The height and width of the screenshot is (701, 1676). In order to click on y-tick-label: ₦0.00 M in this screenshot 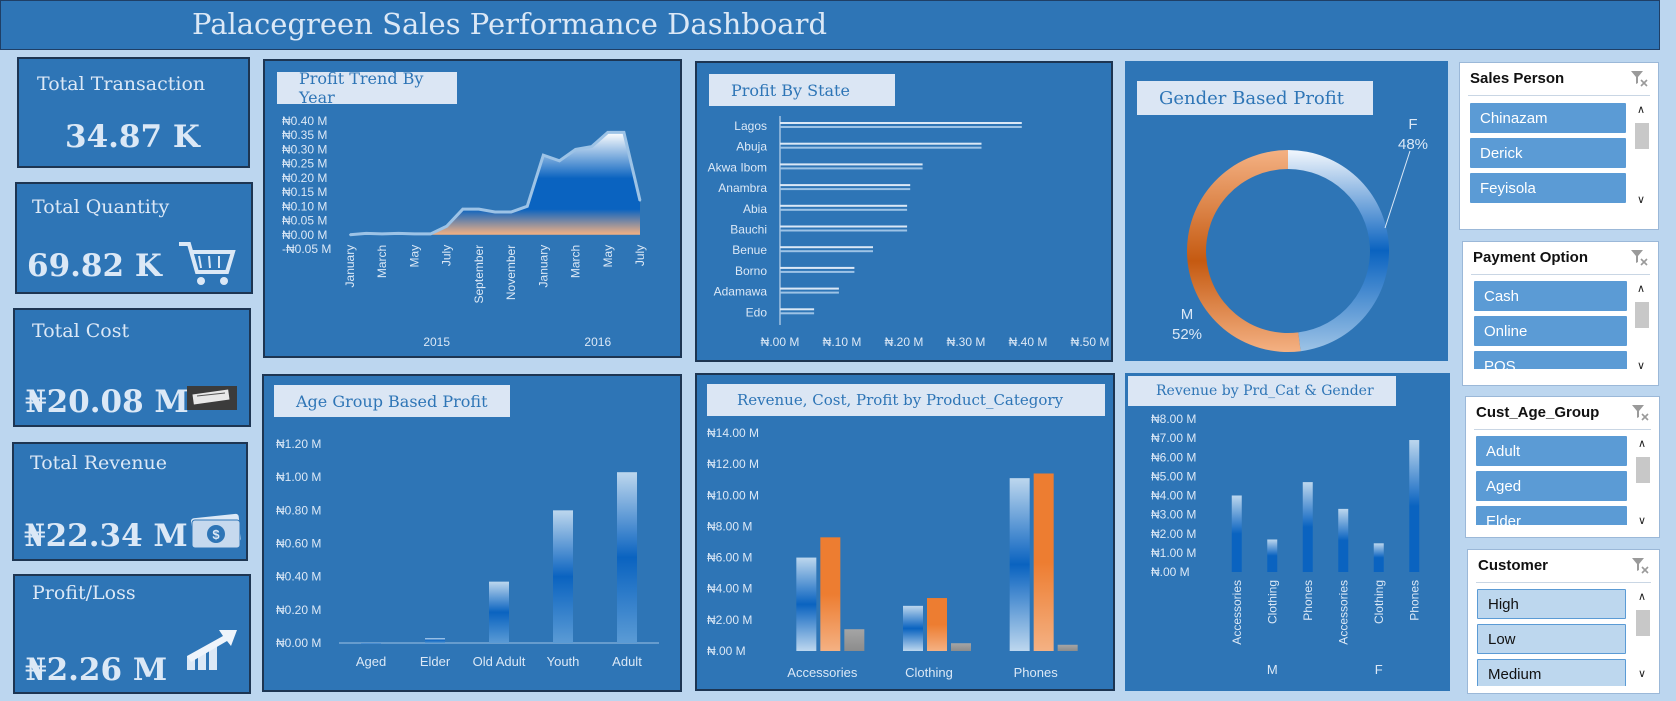, I will do `click(304, 235)`.